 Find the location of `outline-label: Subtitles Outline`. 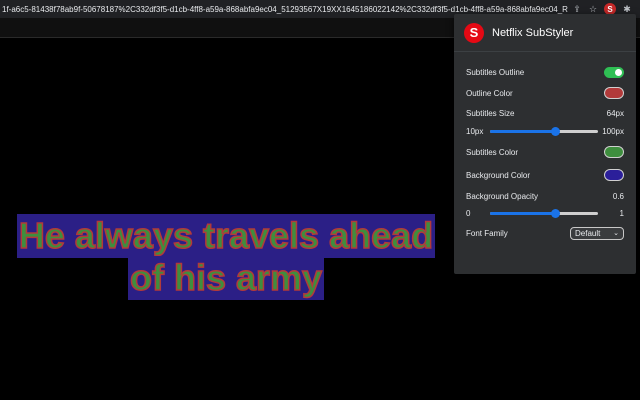

outline-label: Subtitles Outline is located at coordinates (495, 72).